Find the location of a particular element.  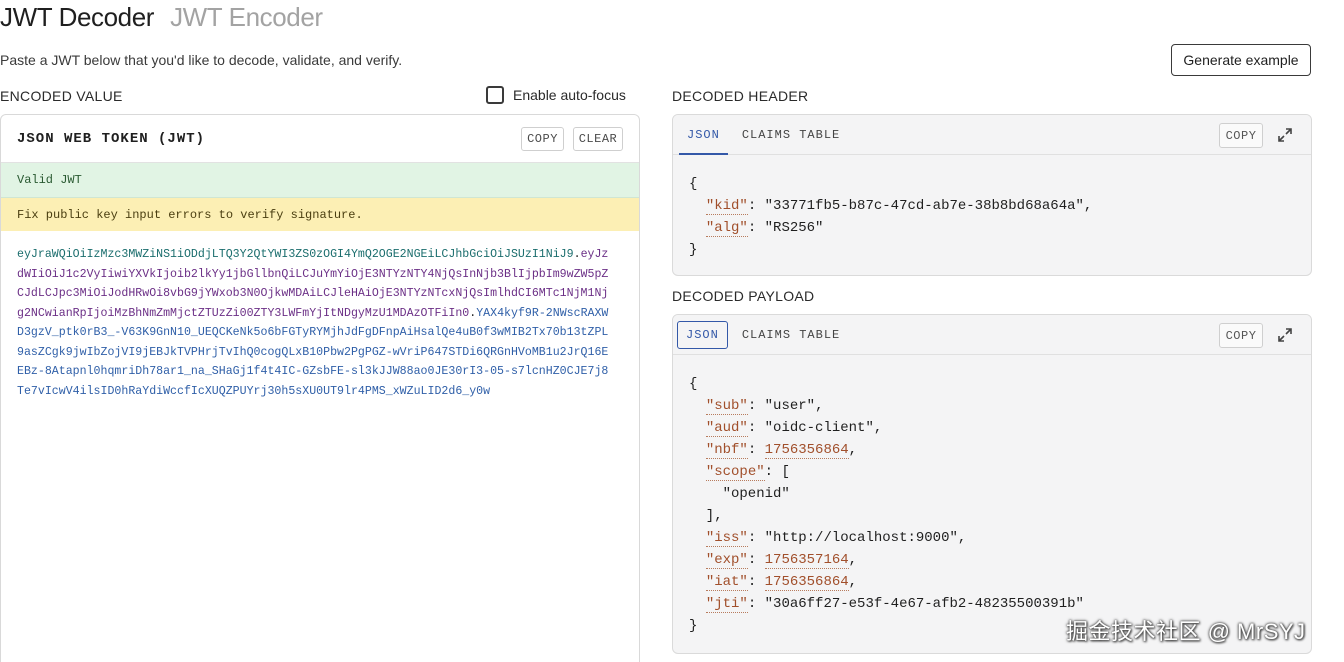

copy-payload-button: COPY is located at coordinates (1241, 335).